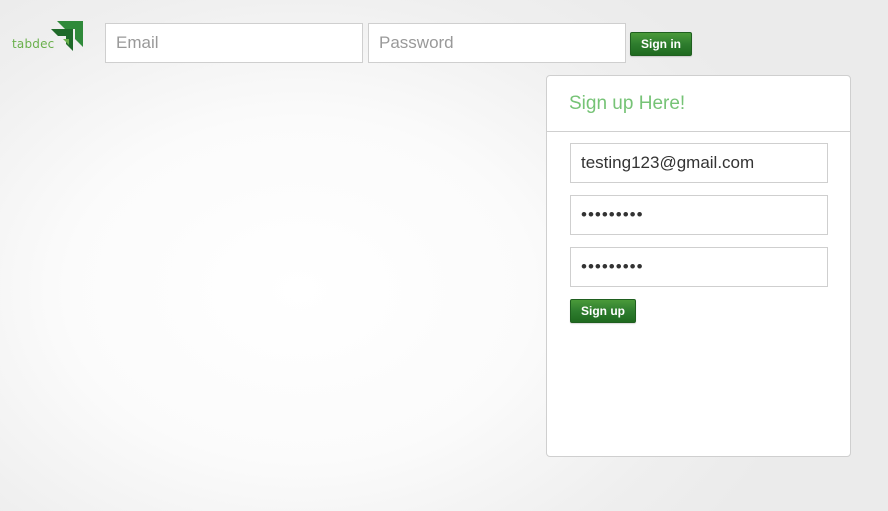  I want to click on signup-password-field, so click(699, 215).